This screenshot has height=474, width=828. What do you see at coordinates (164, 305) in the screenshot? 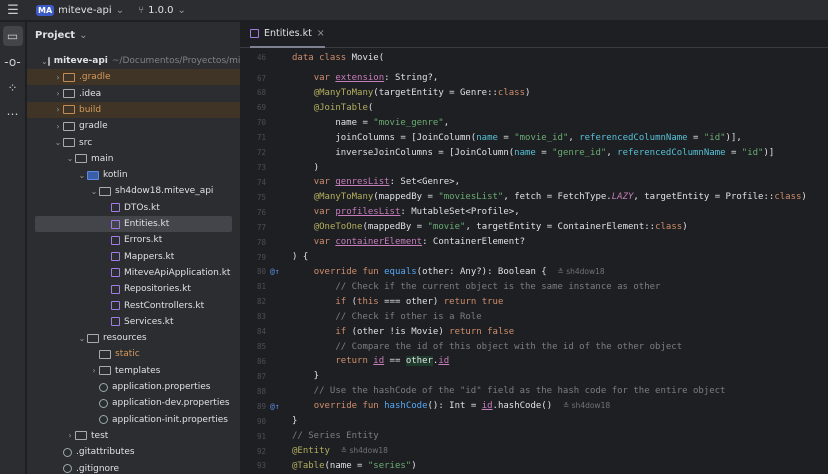
I see `tree-item-label: RestControllers.kt` at bounding box center [164, 305].